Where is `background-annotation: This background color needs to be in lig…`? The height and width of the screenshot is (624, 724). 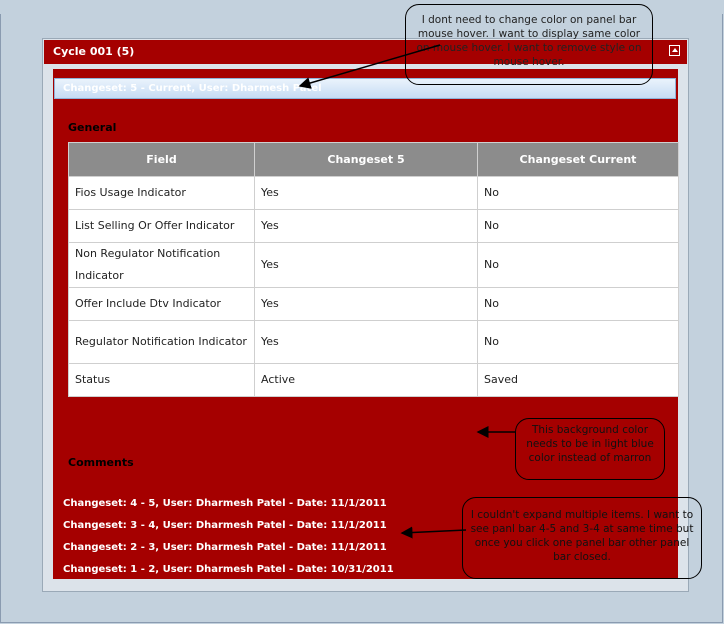 background-annotation: This background color needs to be in lig… is located at coordinates (590, 449).